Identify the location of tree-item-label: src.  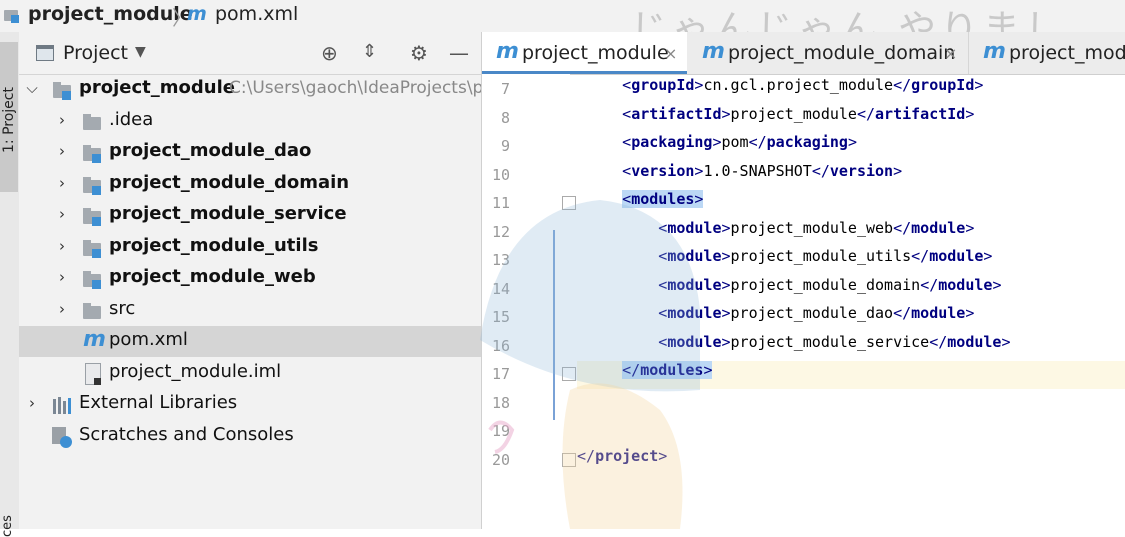
(122, 308).